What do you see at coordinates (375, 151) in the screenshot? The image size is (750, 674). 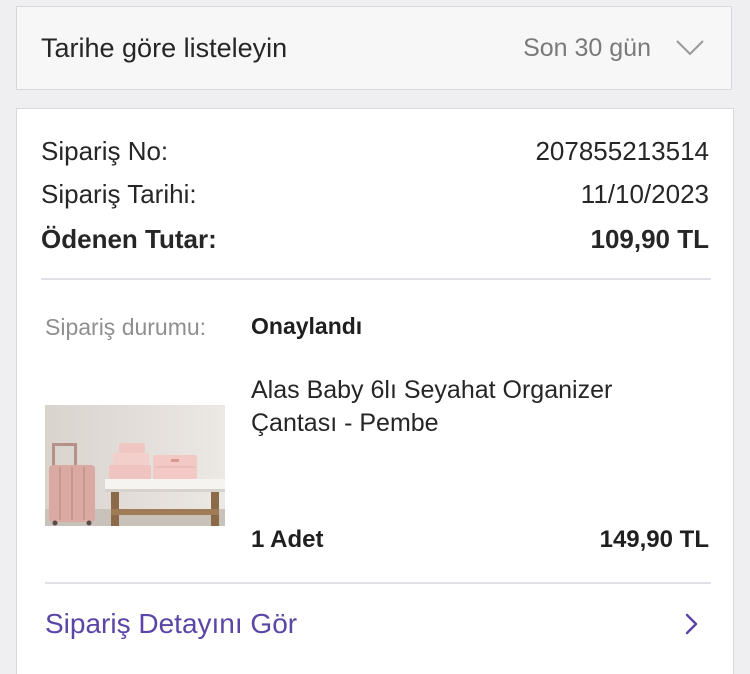 I see `order-number-row: Sipariş No: 207855213514` at bounding box center [375, 151].